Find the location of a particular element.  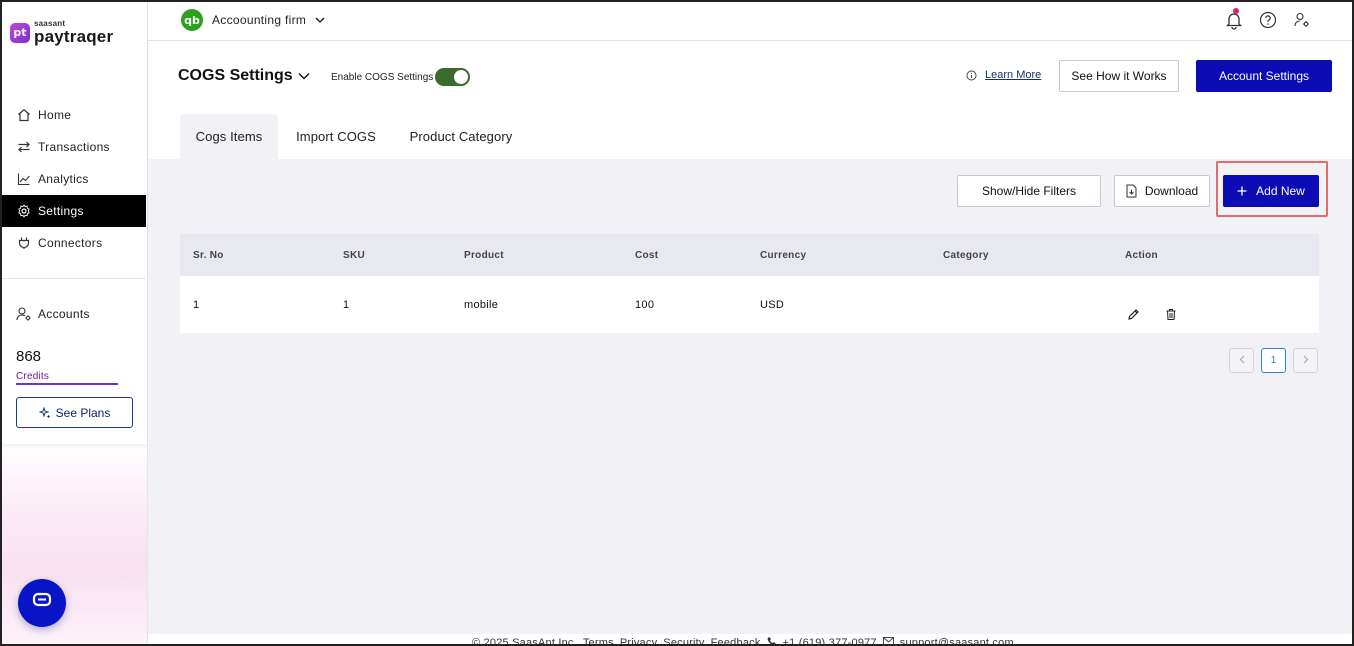

chart-line-icon is located at coordinates (24, 179).